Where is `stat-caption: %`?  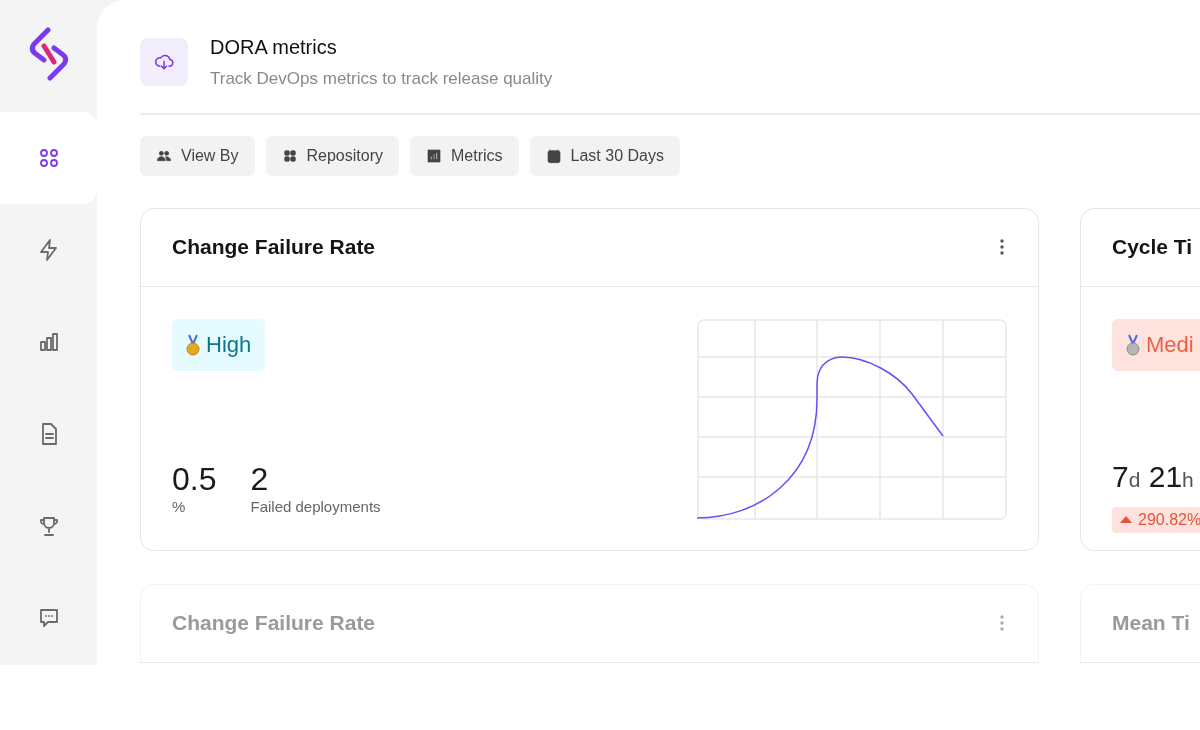 stat-caption: % is located at coordinates (179, 507).